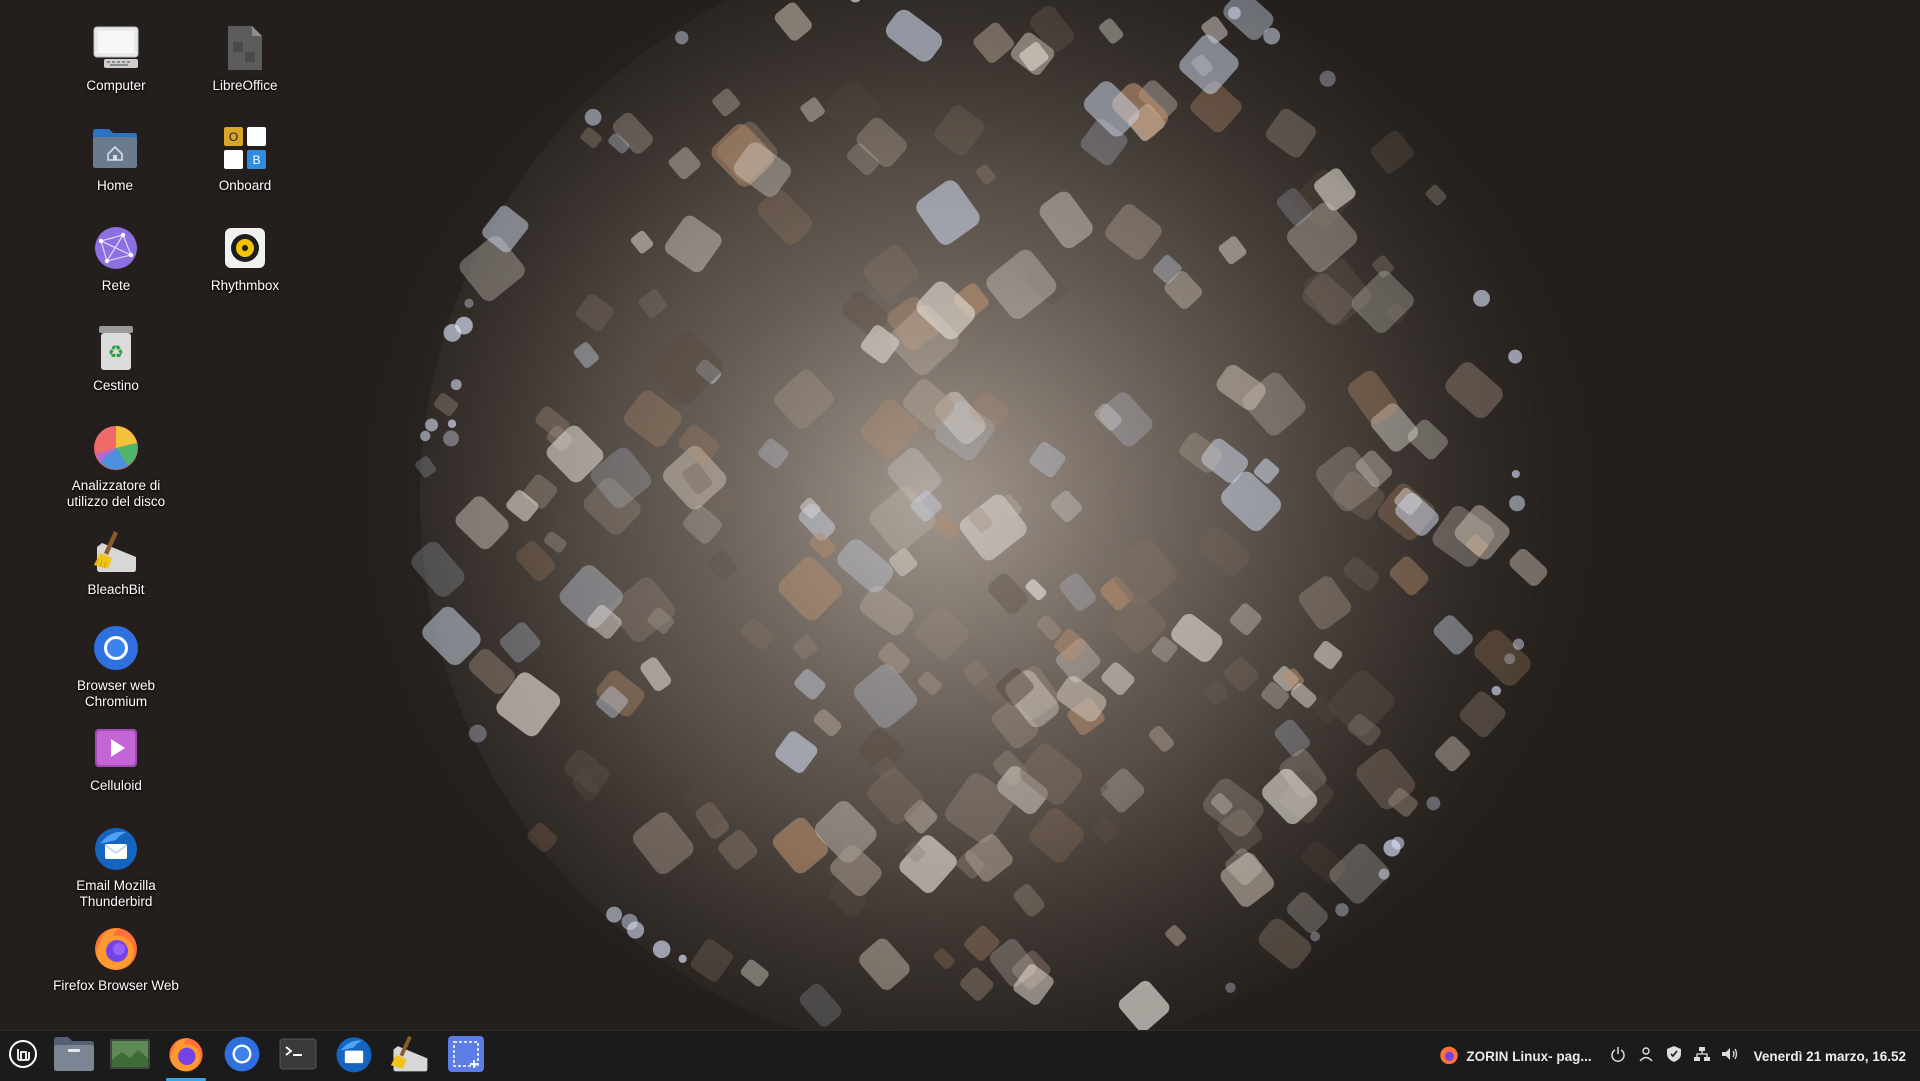  I want to click on desktop-icon-label: Cestino, so click(116, 385).